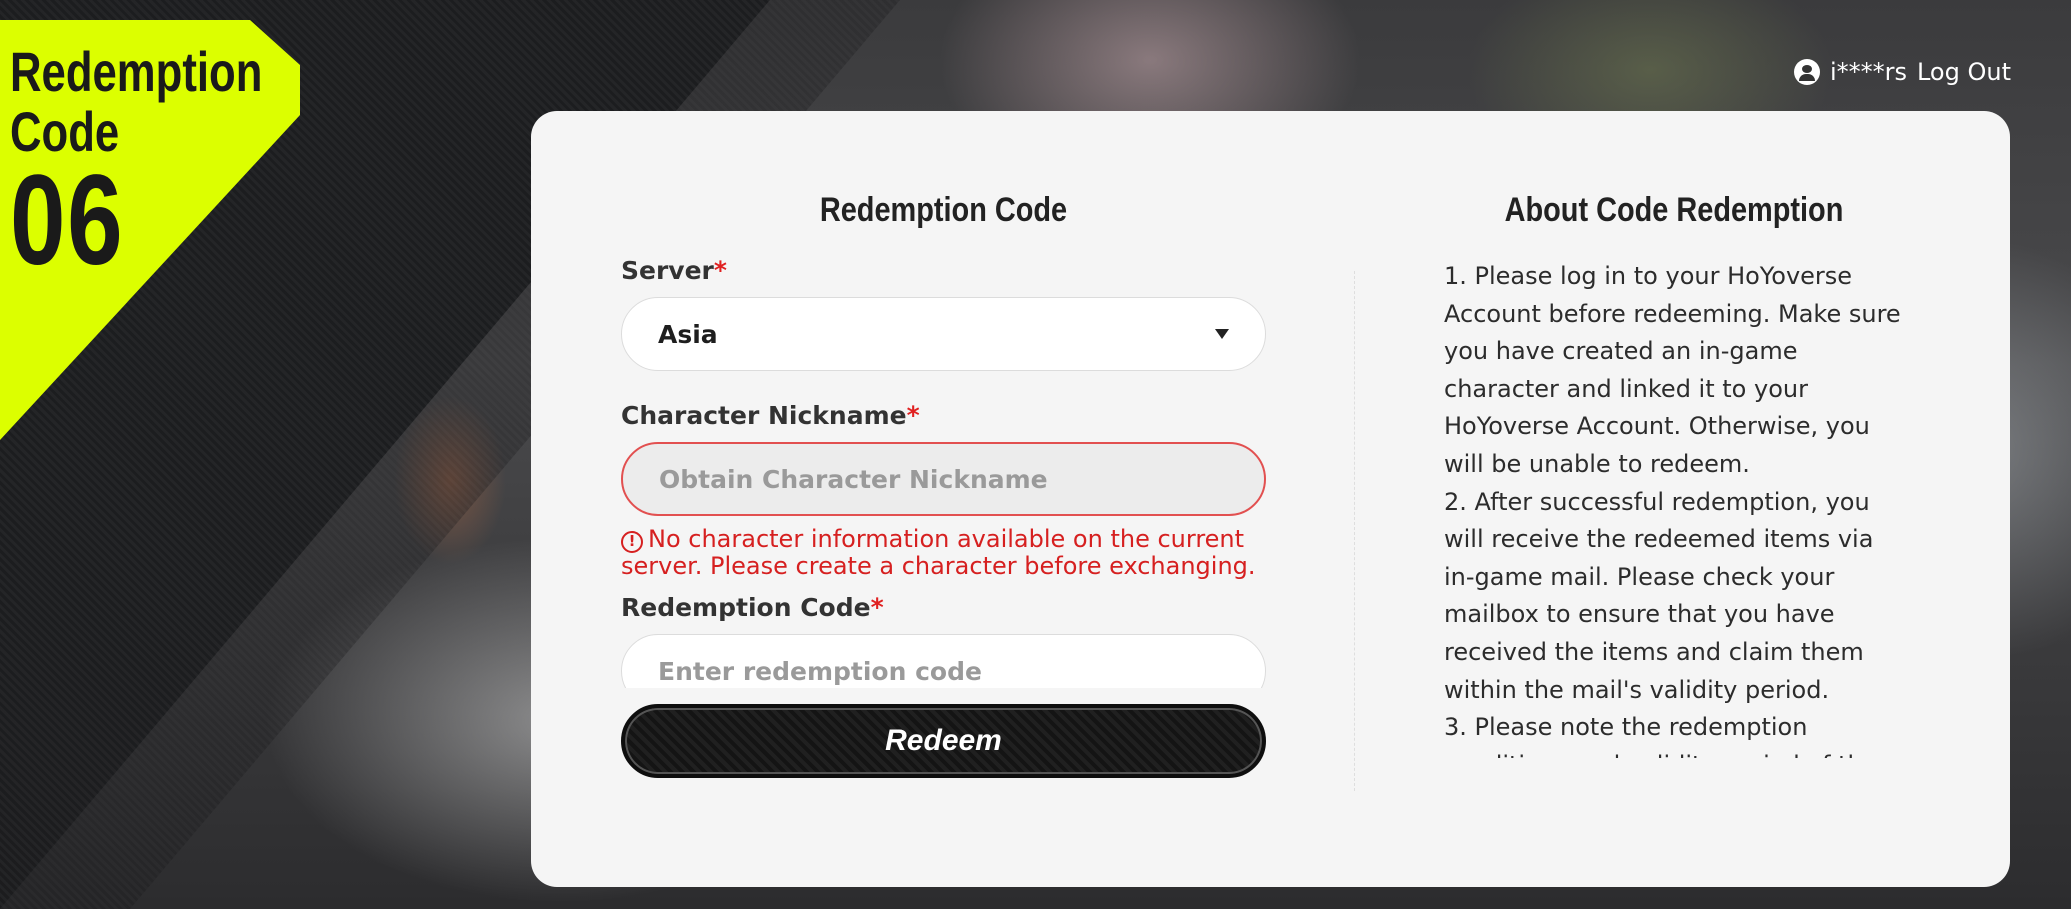  What do you see at coordinates (853, 479) in the screenshot?
I see `nickname-placeholder: Obtain Character Nickname` at bounding box center [853, 479].